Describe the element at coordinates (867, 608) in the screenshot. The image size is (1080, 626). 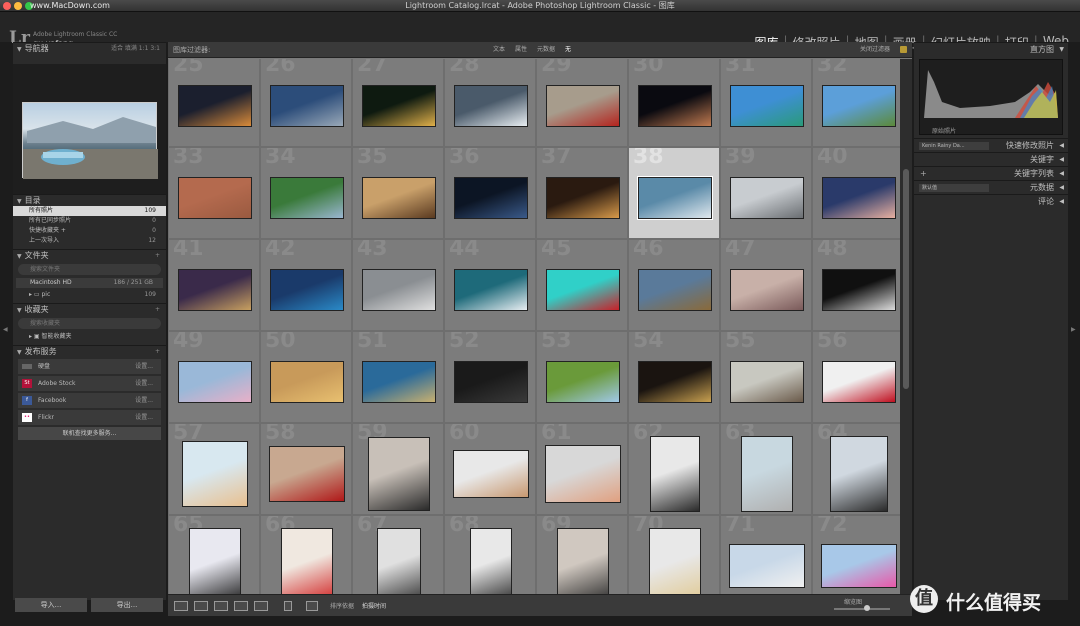
I see `slider-knob` at that location.